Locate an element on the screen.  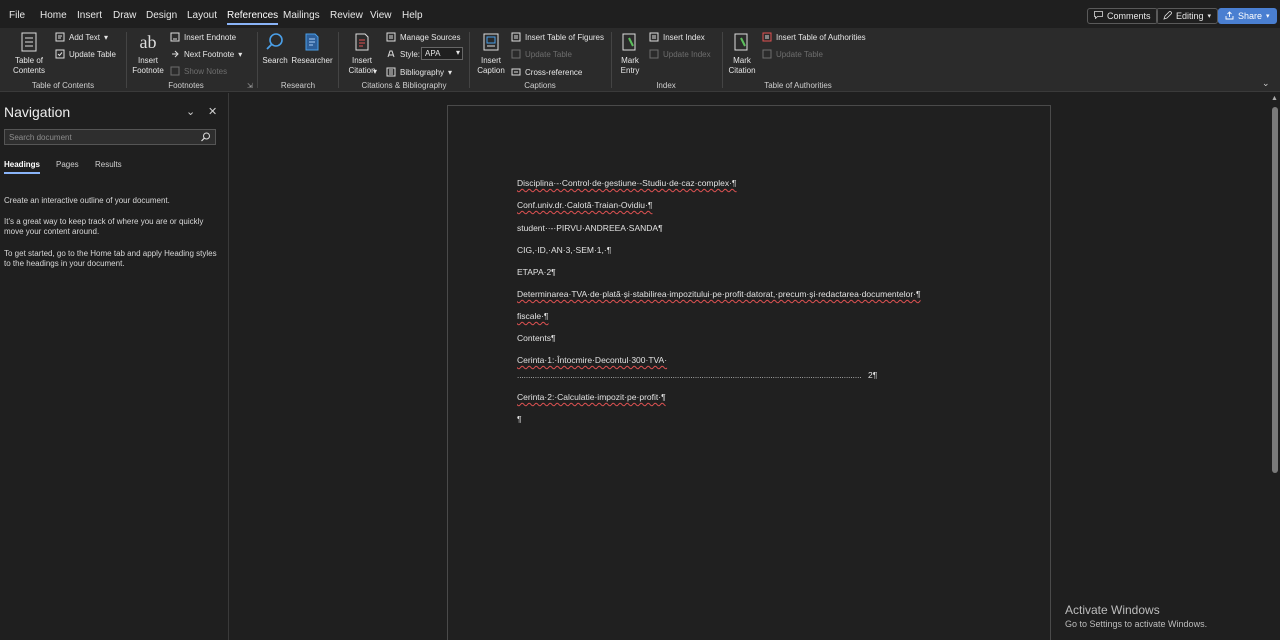
share-label: Share is located at coordinates (1250, 16).